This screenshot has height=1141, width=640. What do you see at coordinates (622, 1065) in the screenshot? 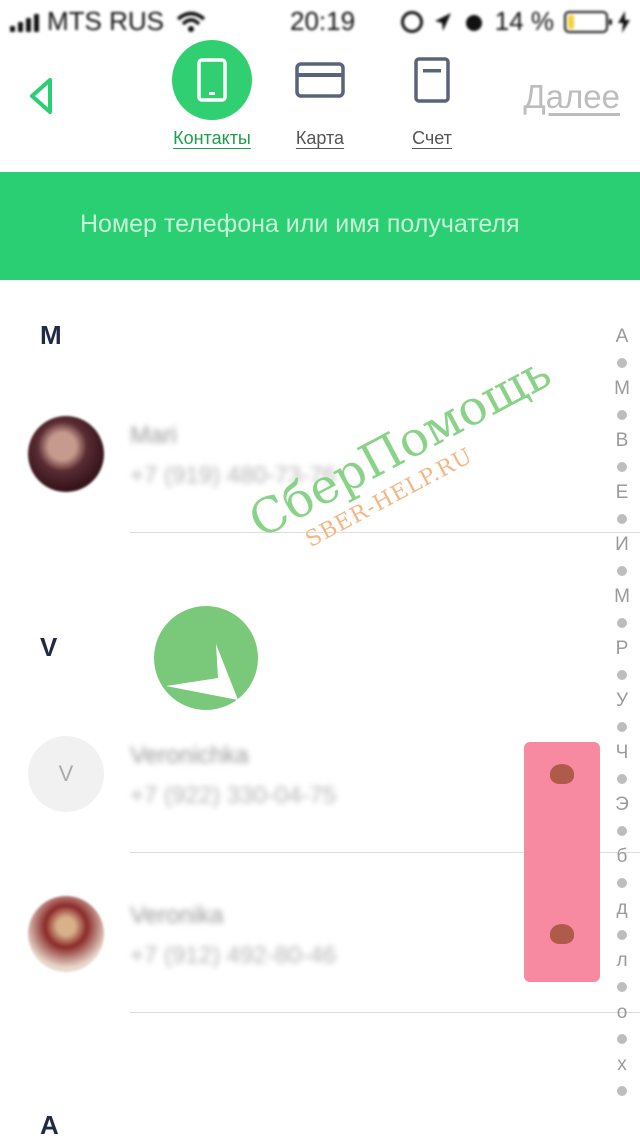
I see `alpha-letter: х` at bounding box center [622, 1065].